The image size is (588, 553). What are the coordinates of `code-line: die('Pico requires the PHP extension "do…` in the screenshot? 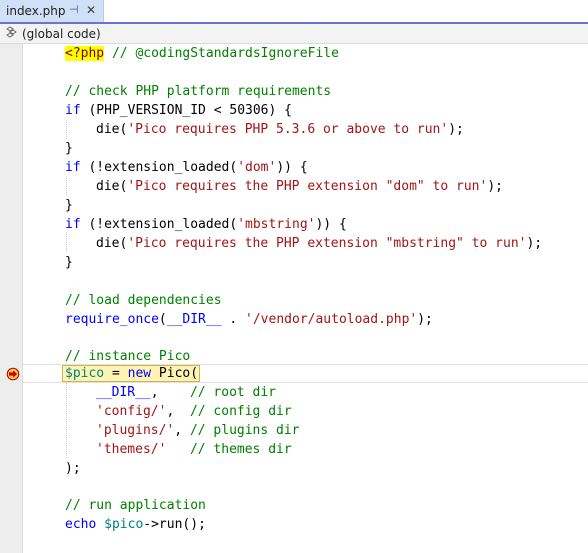 It's located at (299, 186).